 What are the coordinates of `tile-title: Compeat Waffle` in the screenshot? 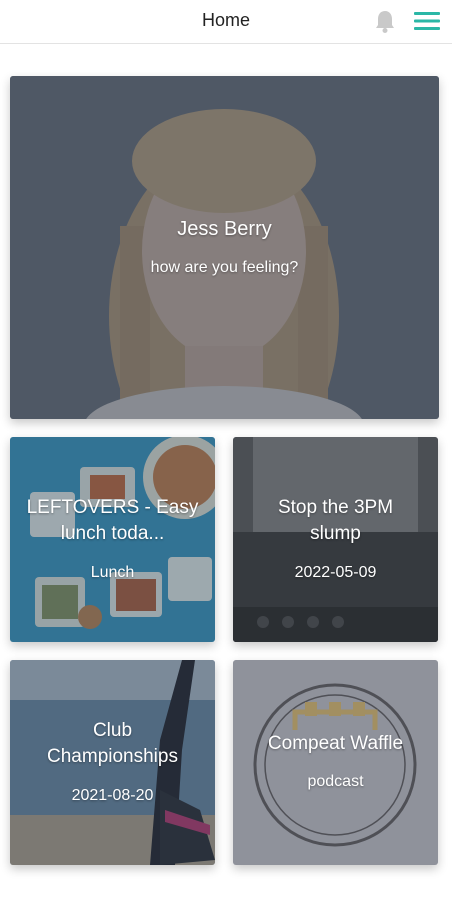 It's located at (335, 743).